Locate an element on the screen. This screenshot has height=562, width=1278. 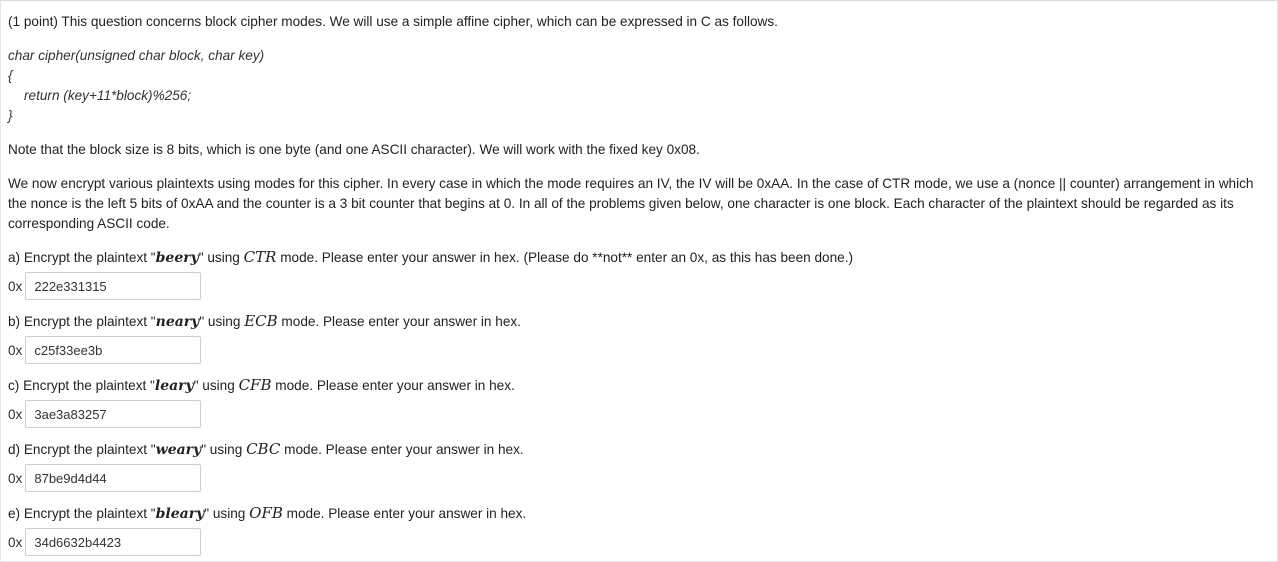
plaintext-word: beery is located at coordinates (177, 258).